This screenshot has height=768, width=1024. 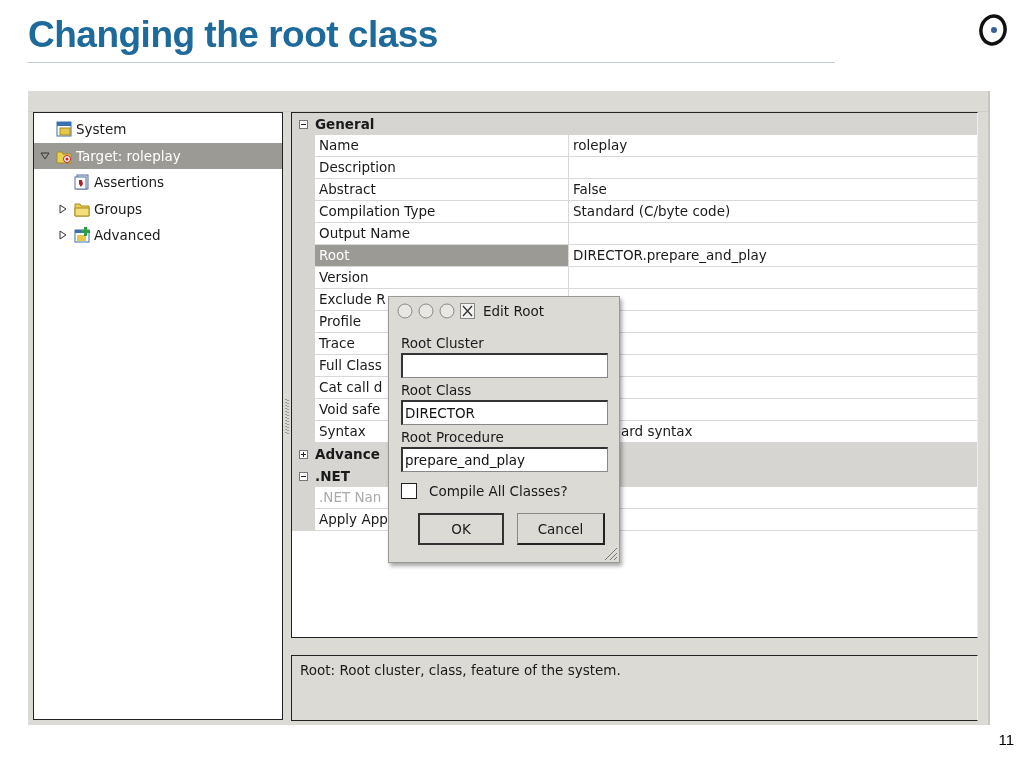 What do you see at coordinates (437, 391) in the screenshot?
I see `field-label: Root Class` at bounding box center [437, 391].